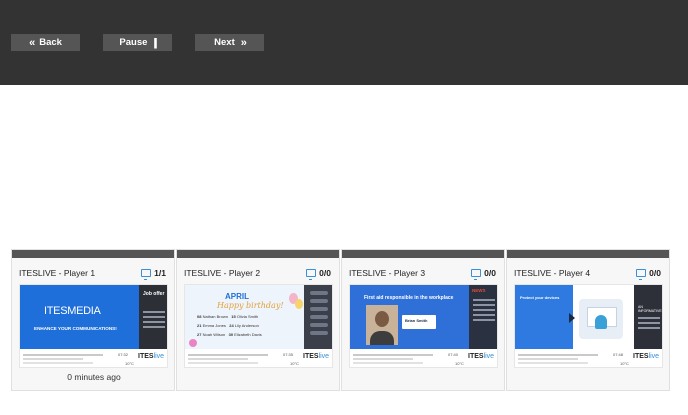 This screenshot has height=415, width=688. I want to click on preview-main: Protect your devices, so click(574, 317).